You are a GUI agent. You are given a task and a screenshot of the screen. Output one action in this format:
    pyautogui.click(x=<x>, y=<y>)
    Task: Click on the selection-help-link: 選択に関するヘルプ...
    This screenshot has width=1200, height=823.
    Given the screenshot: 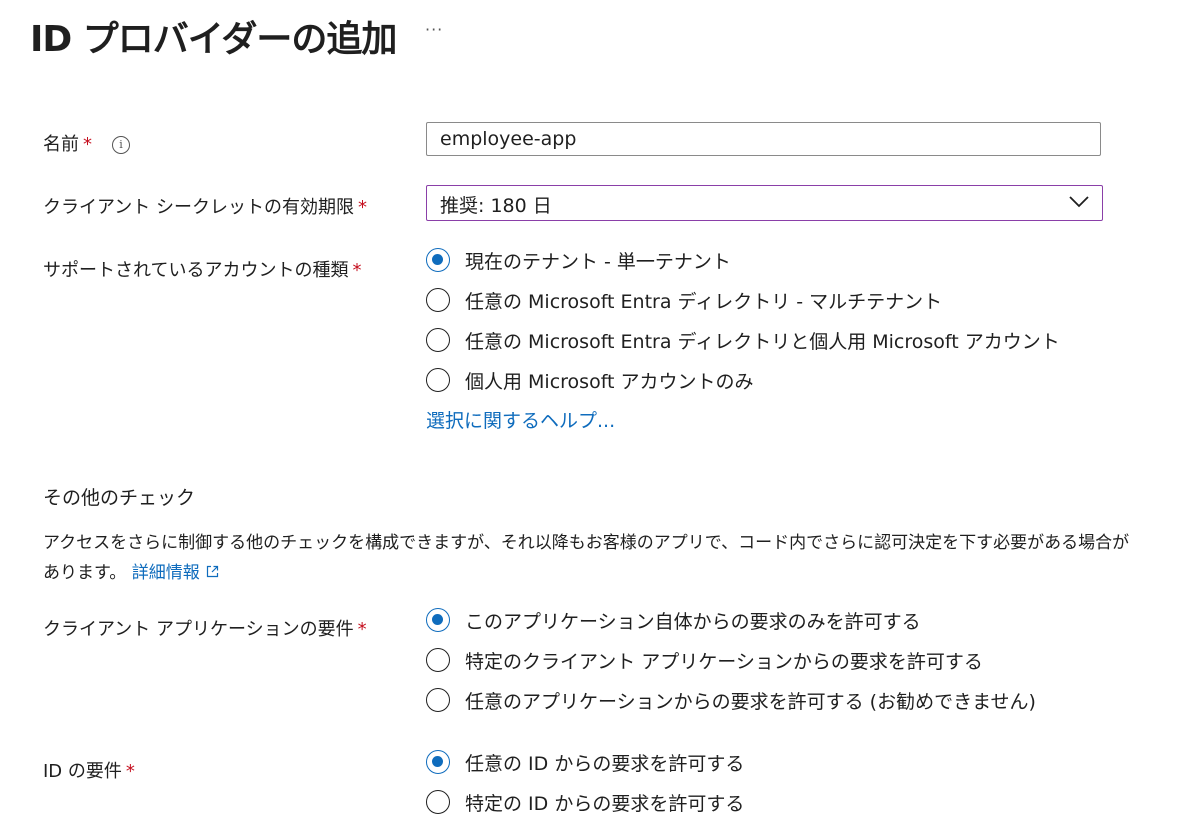 What is the action you would take?
    pyautogui.click(x=520, y=419)
    